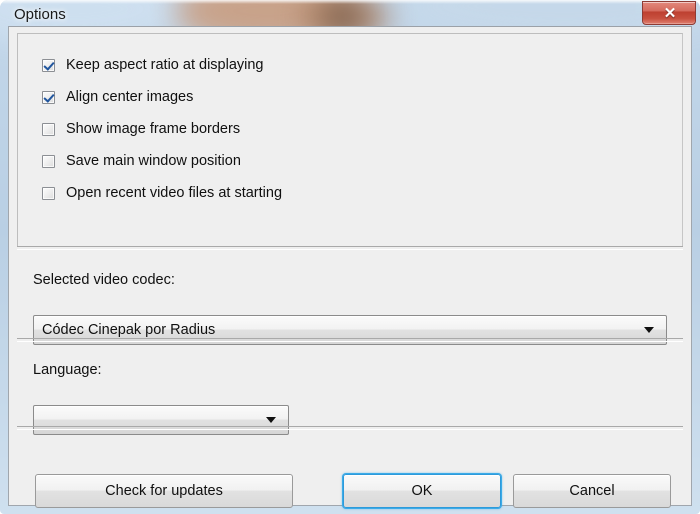 The width and height of the screenshot is (700, 514). Describe the element at coordinates (164, 491) in the screenshot. I see `check-for-updates-button: Check for updates` at that location.